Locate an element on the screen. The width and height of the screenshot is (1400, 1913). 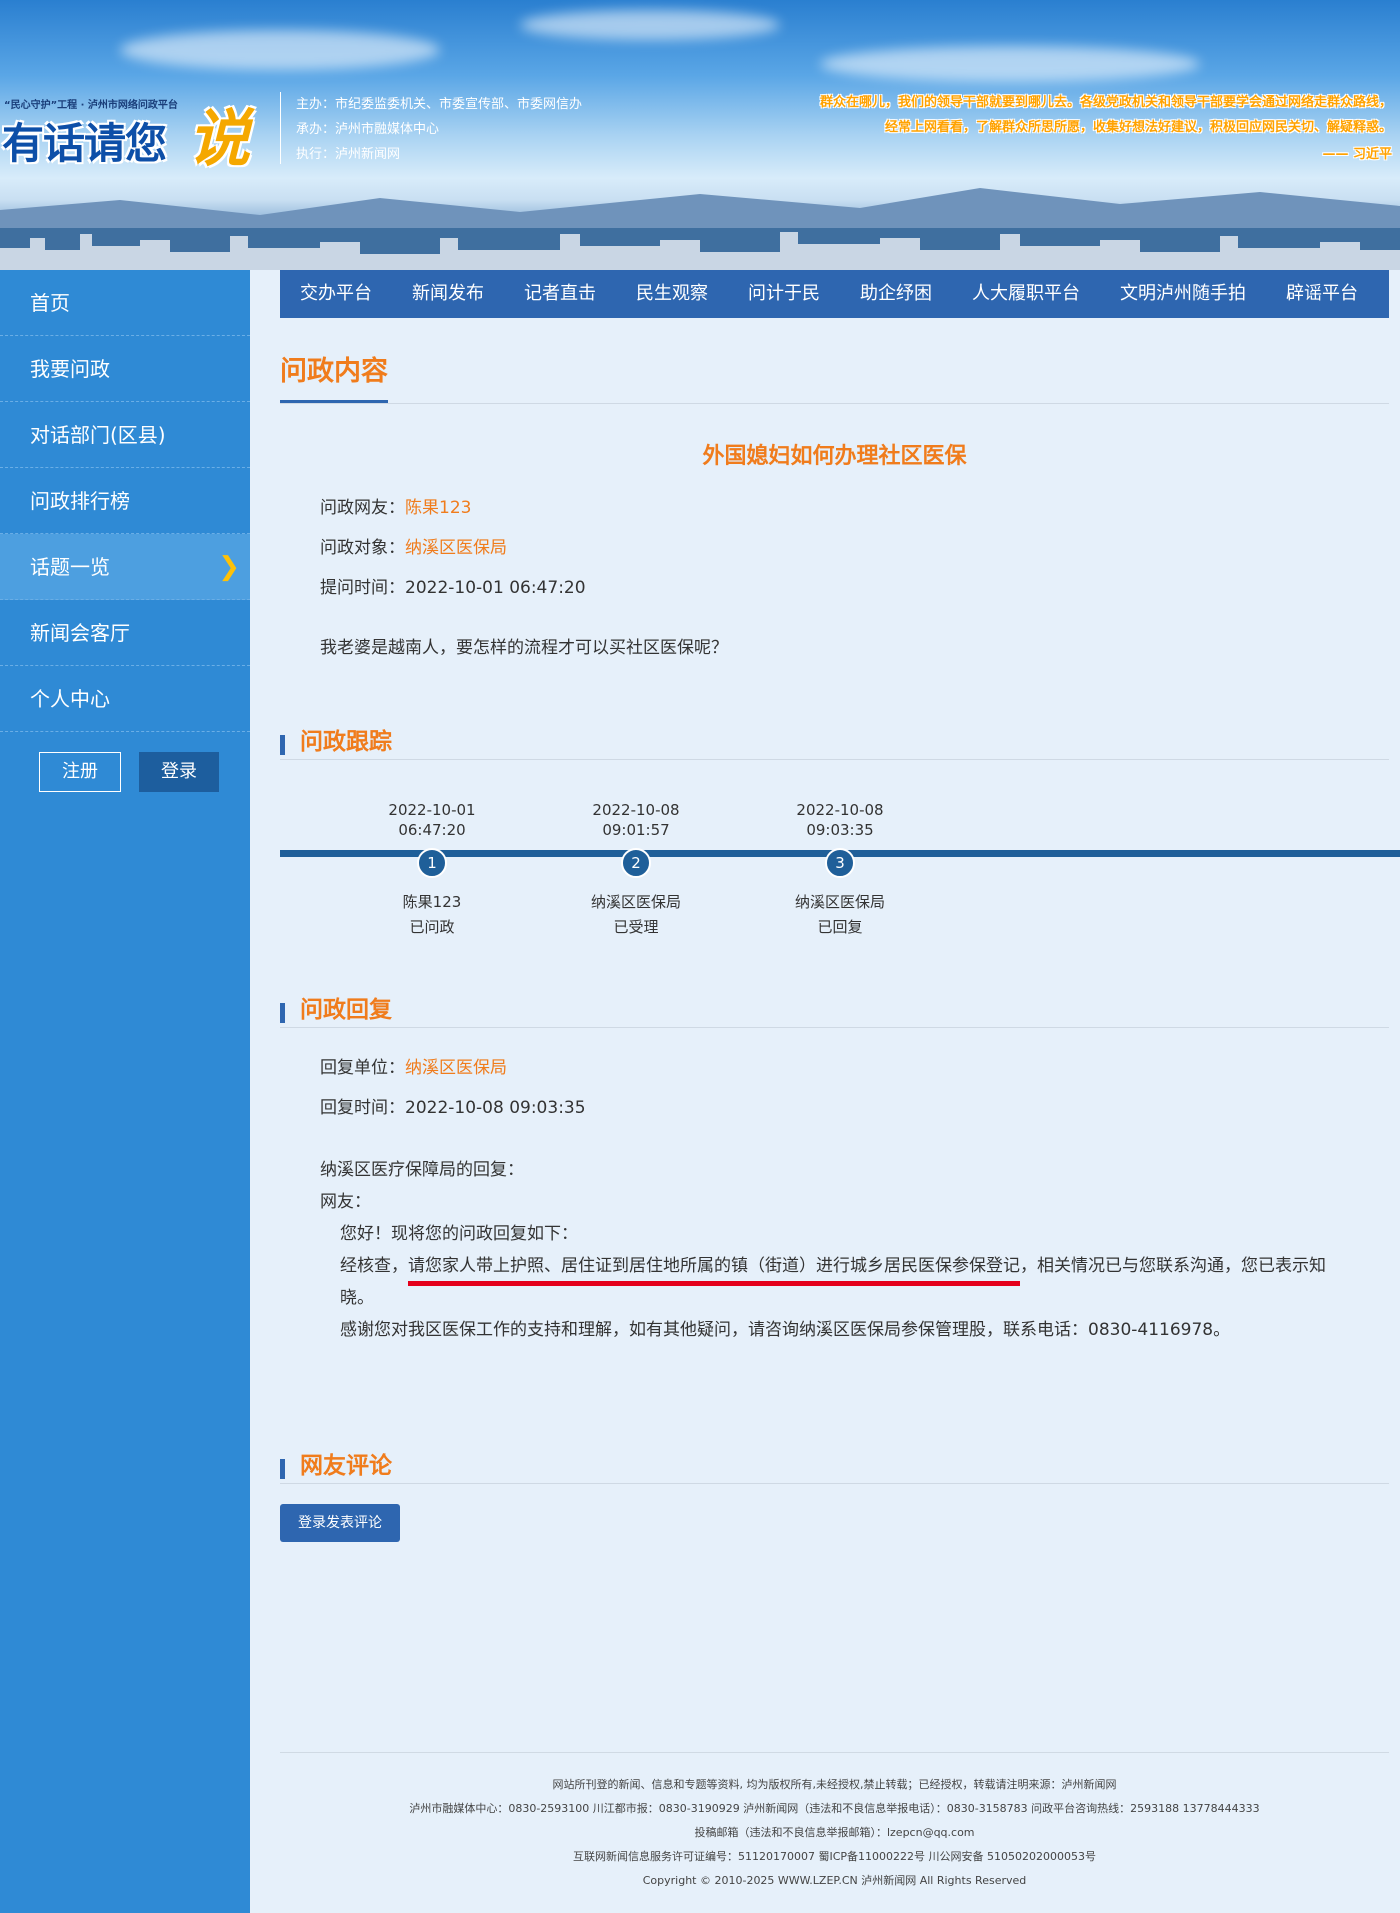
sidebar-item-ranking: 问政排行榜 is located at coordinates (125, 501).